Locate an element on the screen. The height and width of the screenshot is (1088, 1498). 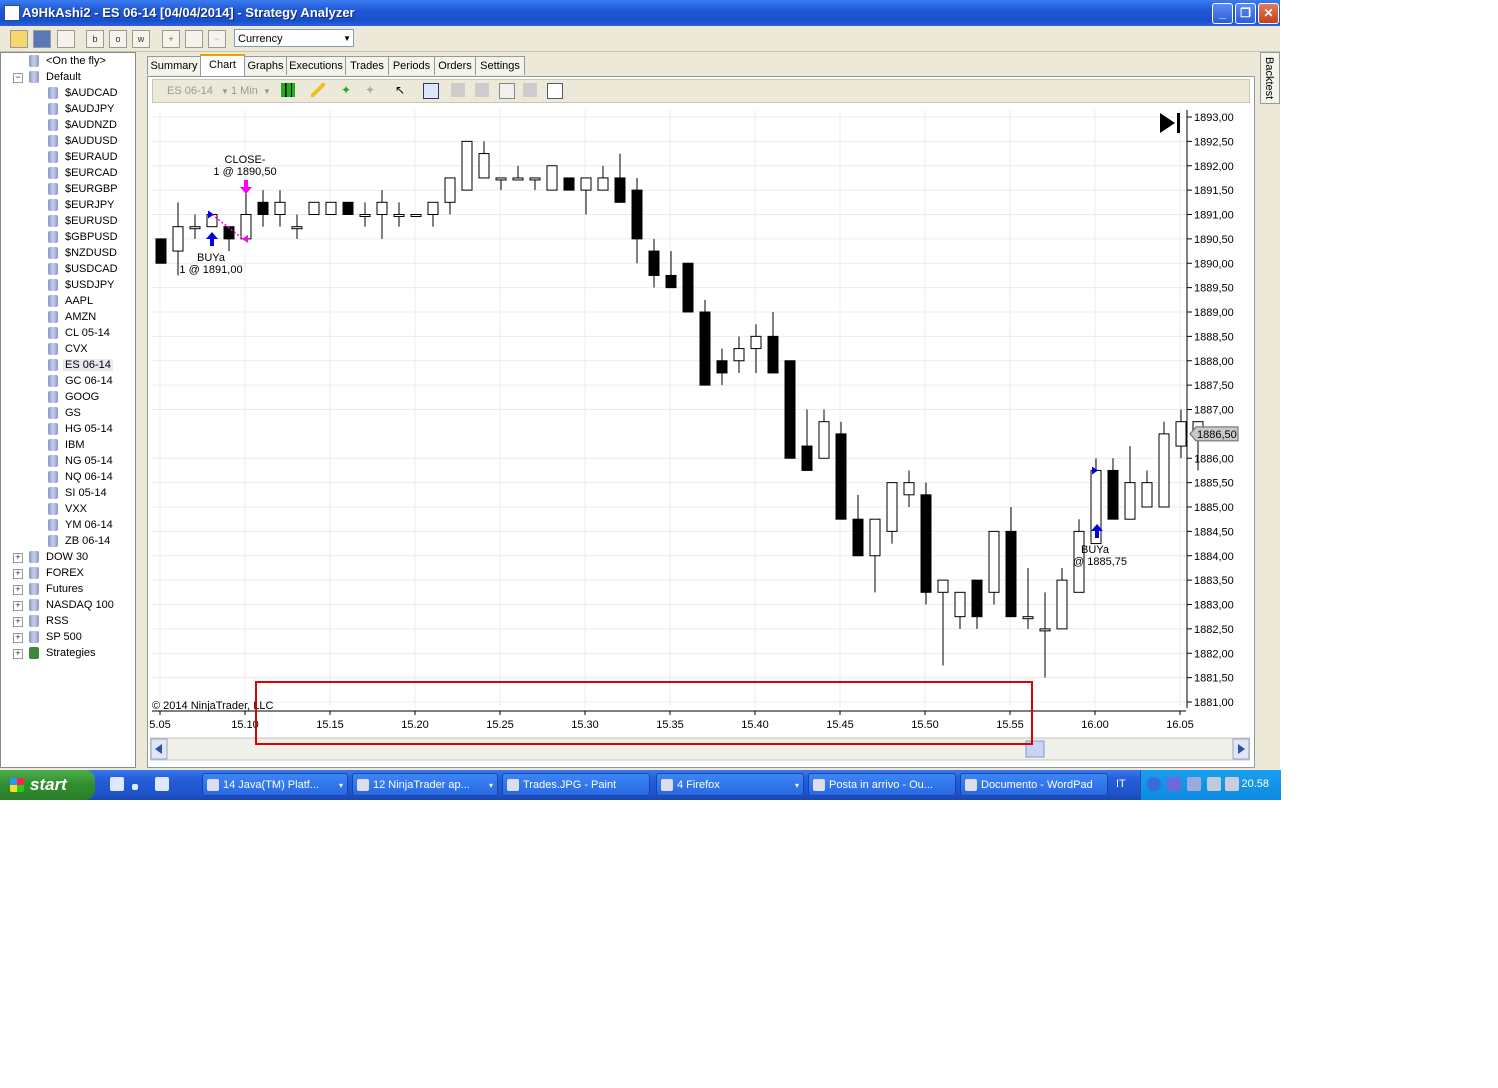
current-price-label: 1886,50 is located at coordinates (1217, 435).